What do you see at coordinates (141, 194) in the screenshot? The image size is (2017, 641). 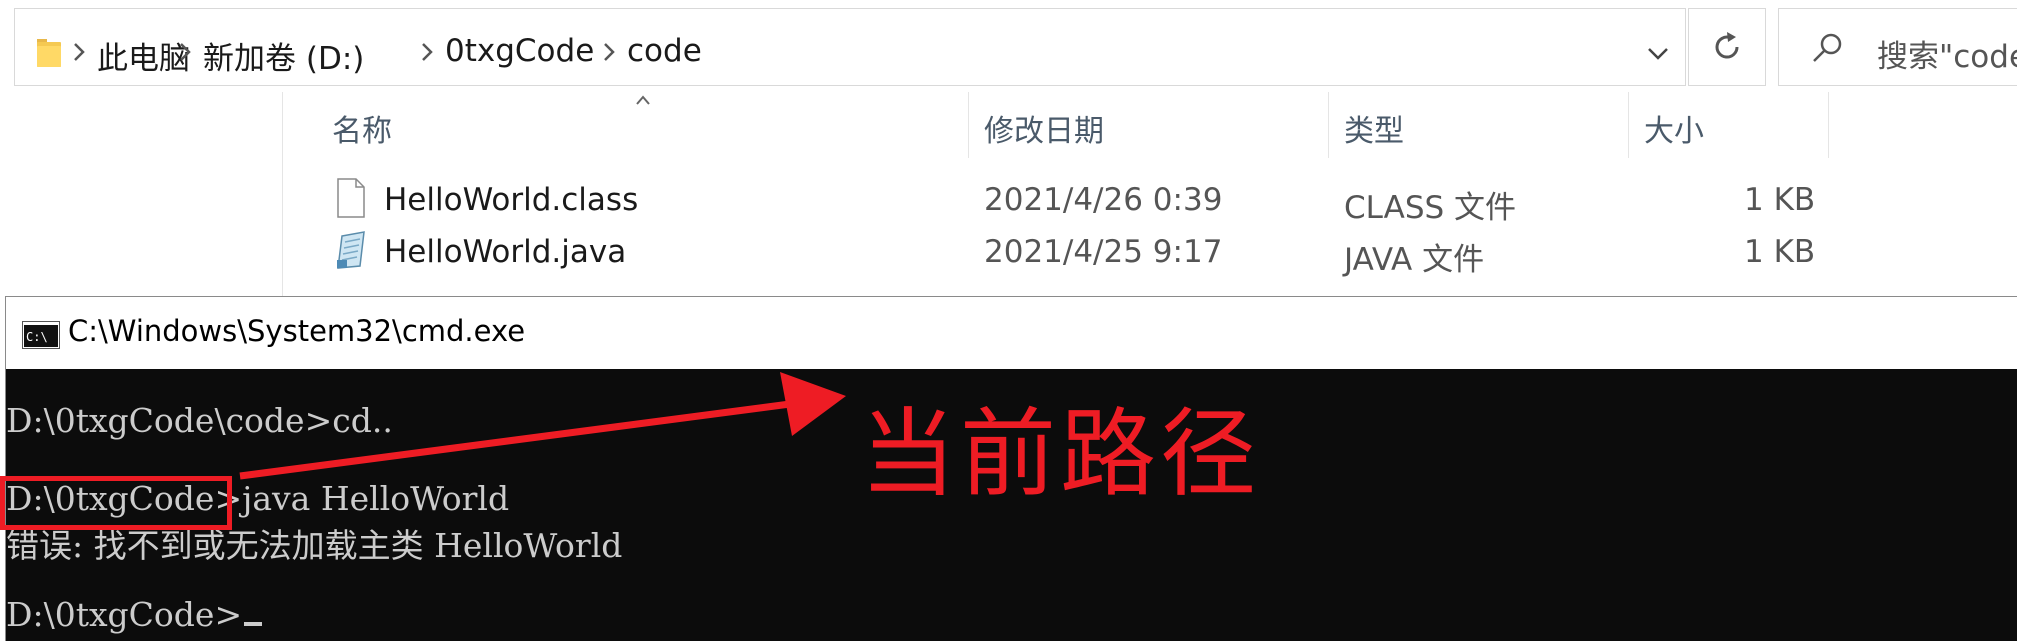 I see `navigation-pane` at bounding box center [141, 194].